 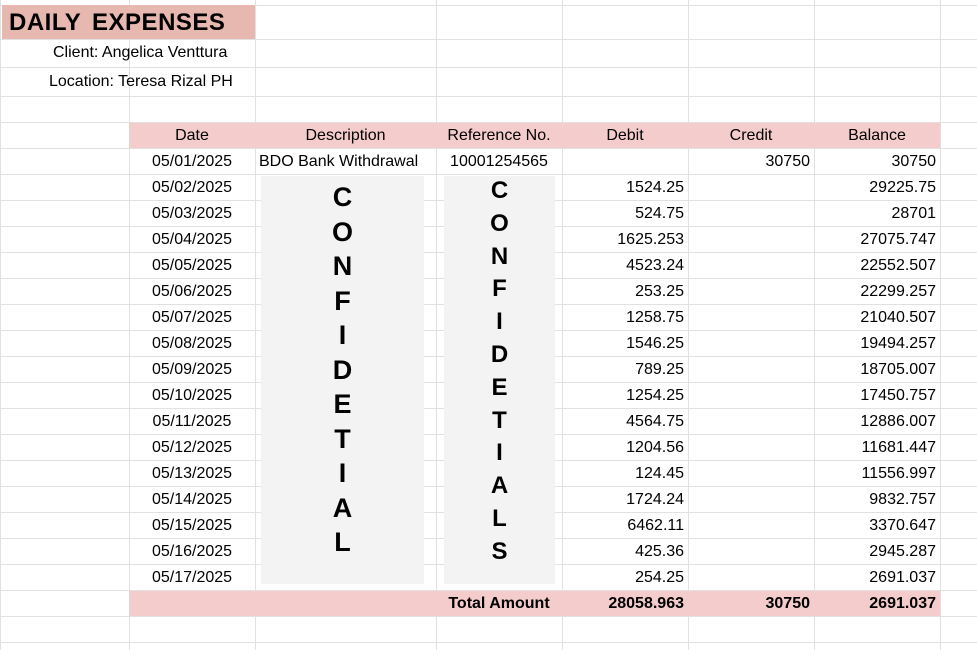 What do you see at coordinates (877, 369) in the screenshot?
I see `balance-cell: 18705.007` at bounding box center [877, 369].